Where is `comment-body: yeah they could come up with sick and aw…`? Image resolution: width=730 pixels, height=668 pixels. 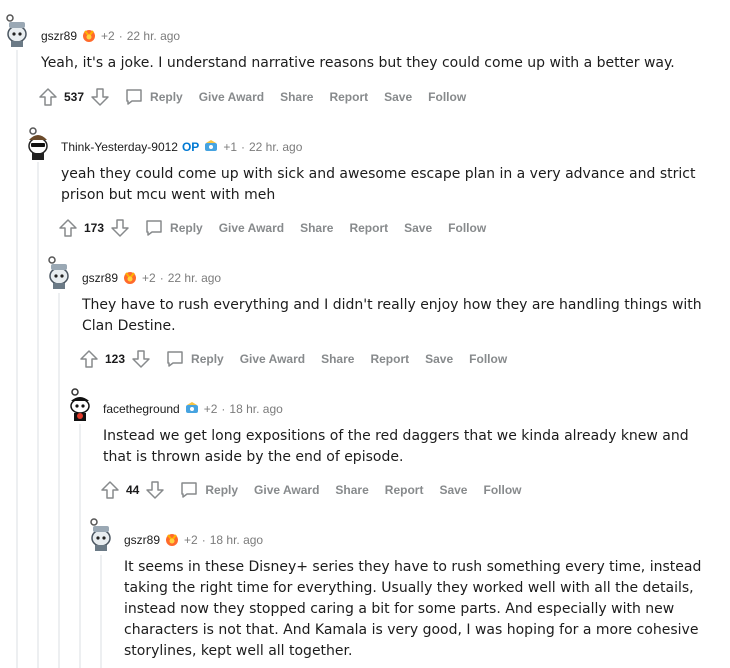 comment-body: yeah they could come up with sick and aw… is located at coordinates (378, 184).